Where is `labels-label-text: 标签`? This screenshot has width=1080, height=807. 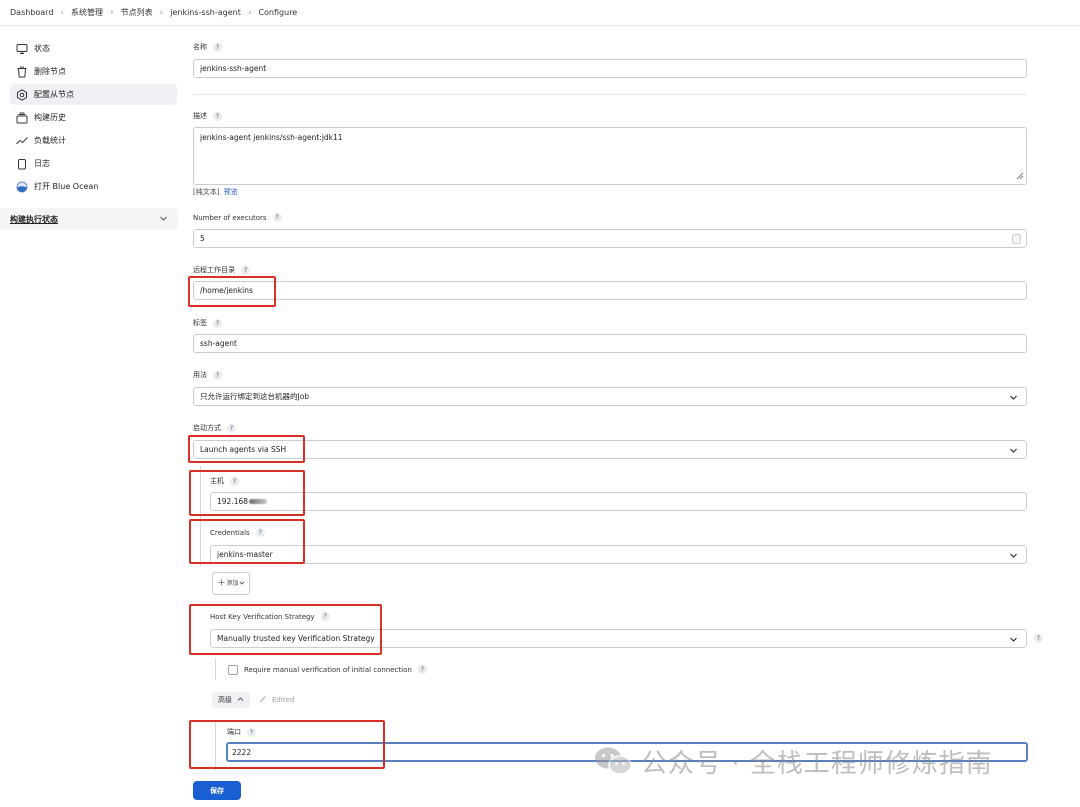
labels-label-text: 标签 is located at coordinates (200, 323).